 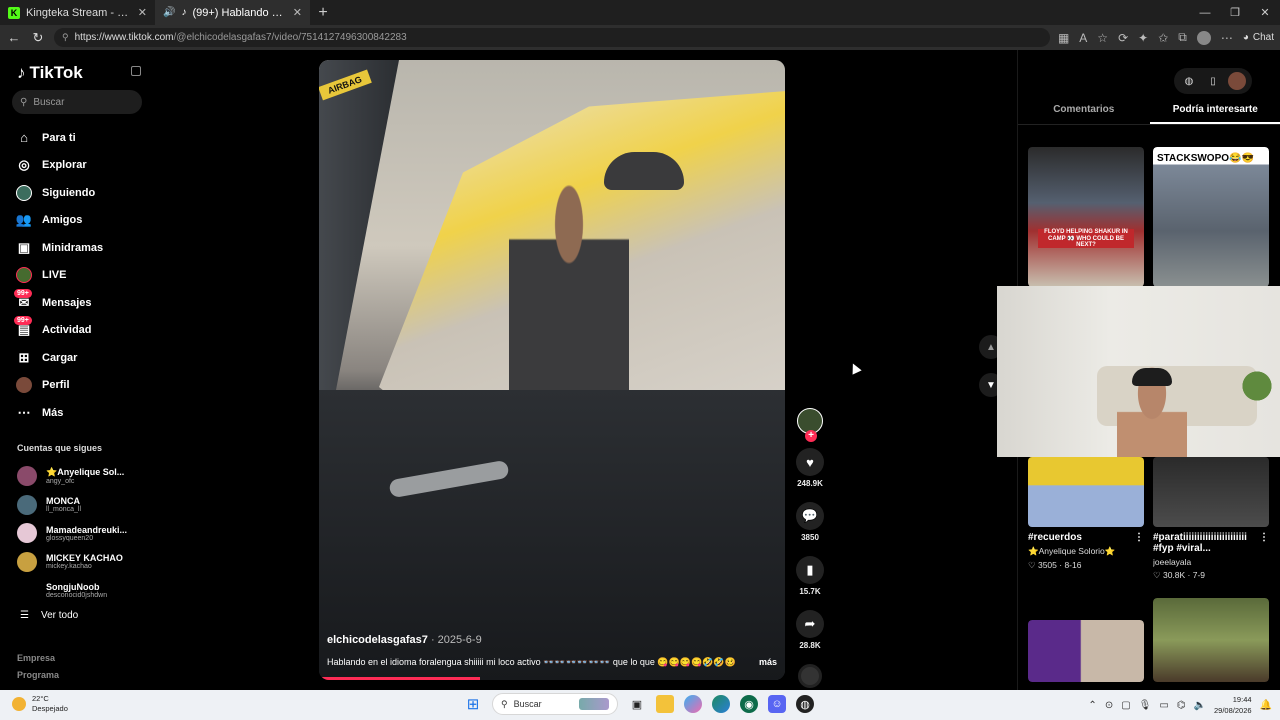 What do you see at coordinates (1233, 705) in the screenshot?
I see `clock: 19:44 29/08/2026` at bounding box center [1233, 705].